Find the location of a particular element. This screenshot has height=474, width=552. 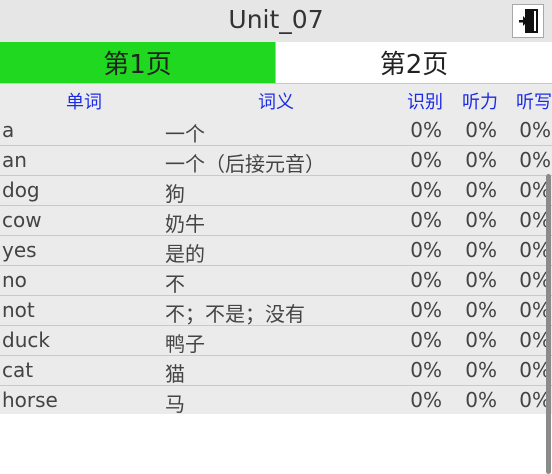

word-cell: horse is located at coordinates (30, 400).